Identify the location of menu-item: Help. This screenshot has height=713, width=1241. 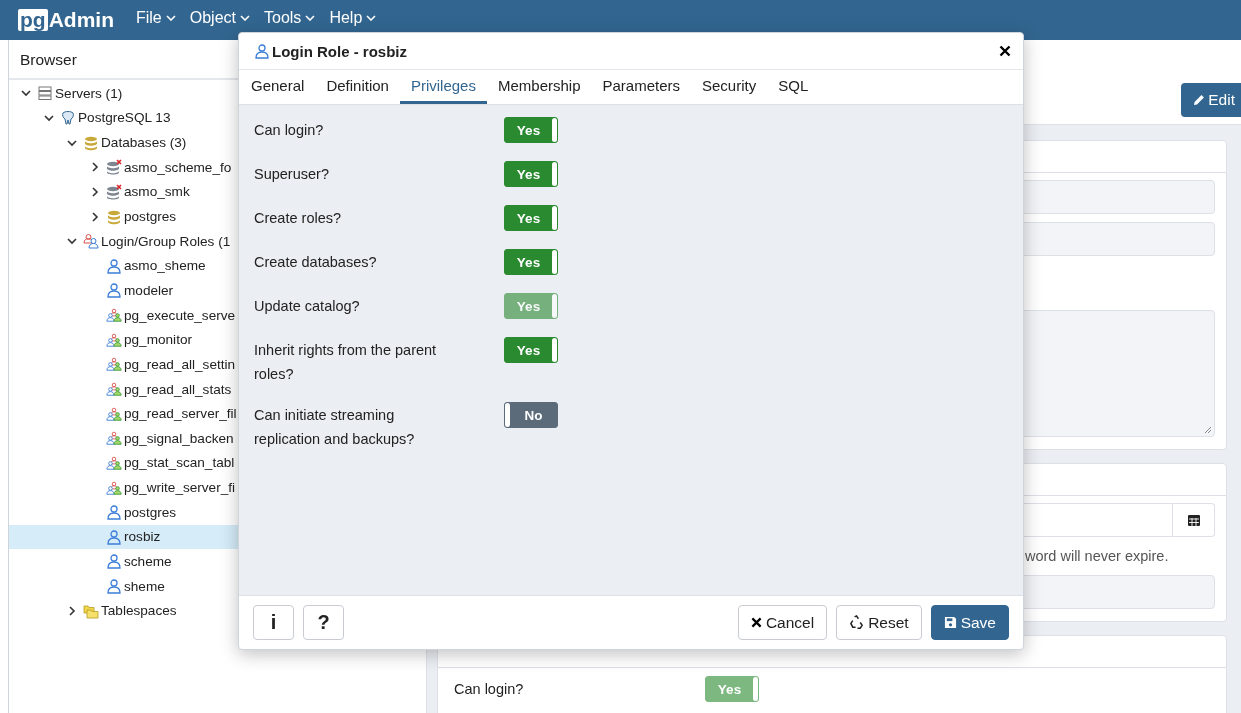
(353, 18).